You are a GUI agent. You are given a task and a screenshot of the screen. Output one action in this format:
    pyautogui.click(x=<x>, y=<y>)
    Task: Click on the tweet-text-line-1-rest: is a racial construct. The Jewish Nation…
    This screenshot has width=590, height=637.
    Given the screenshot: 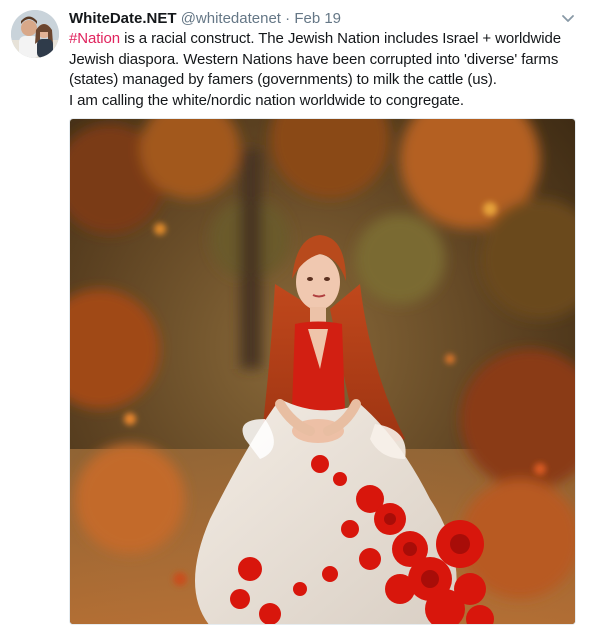 What is the action you would take?
    pyautogui.click(x=340, y=38)
    